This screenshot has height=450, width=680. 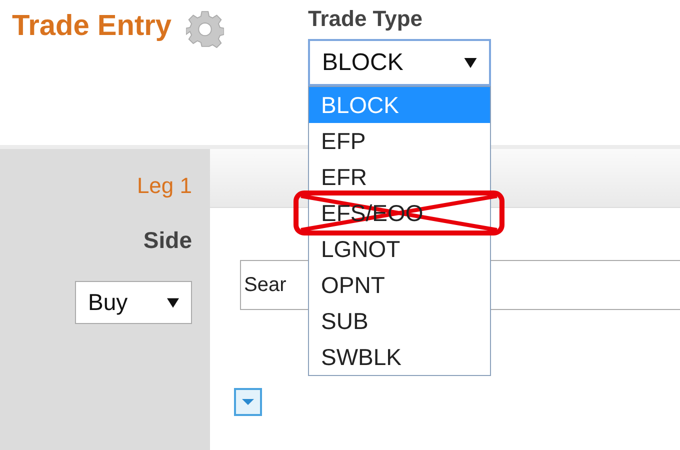 I want to click on dropdown-option: SWBLK, so click(x=399, y=357).